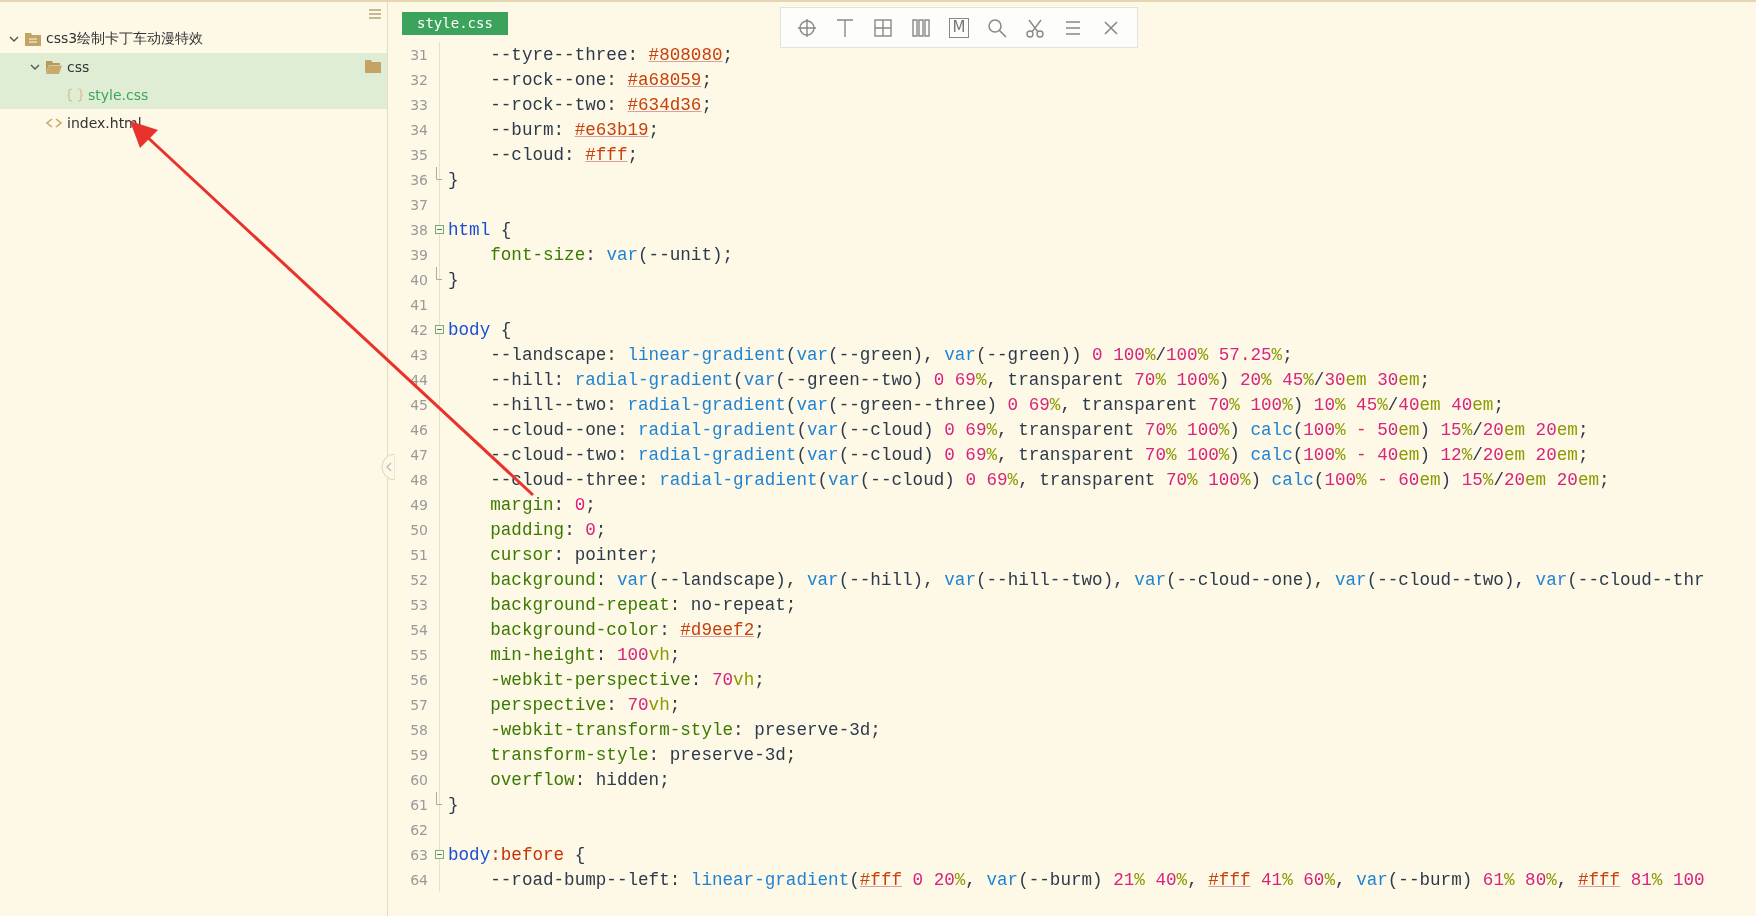 Image resolution: width=1756 pixels, height=916 pixels. I want to click on code-line: body {, so click(480, 329).